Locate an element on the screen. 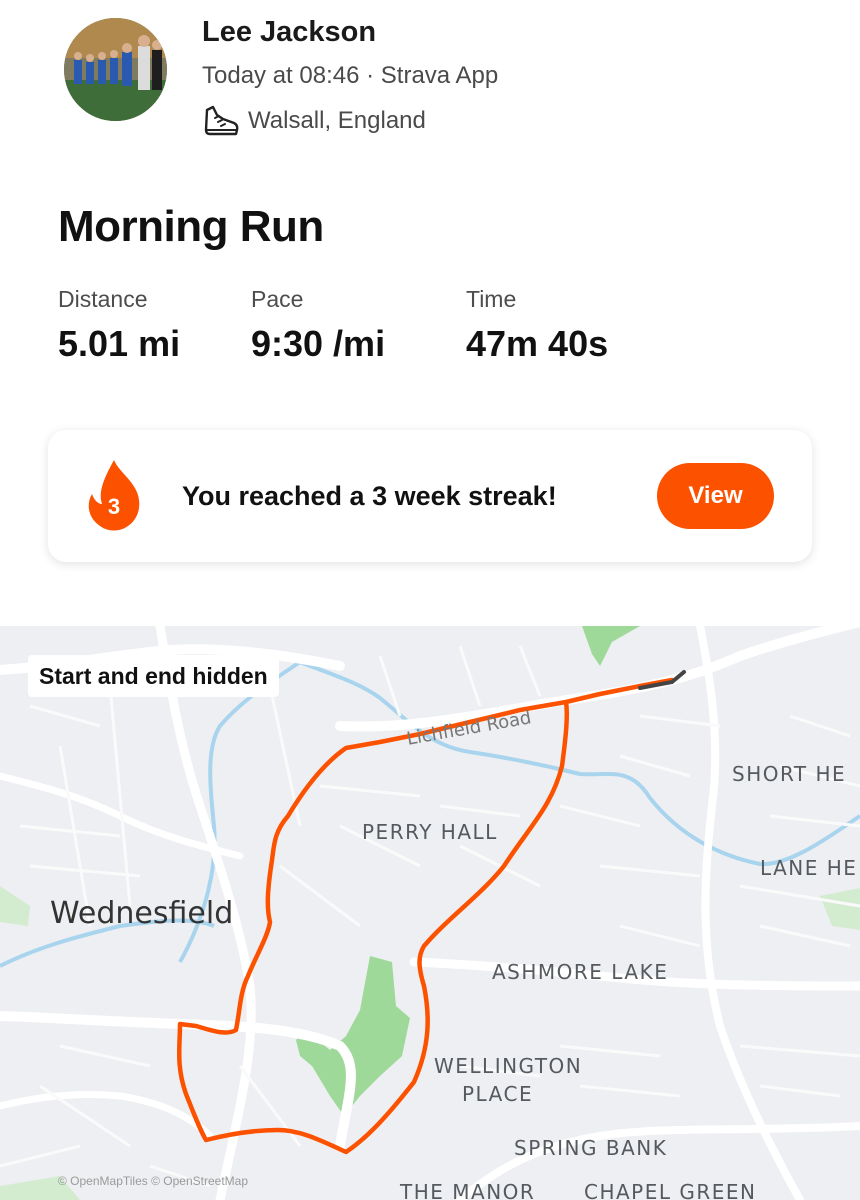 This screenshot has width=860, height=1200. stat-pace: Pace 9:30 /mi is located at coordinates (318, 325).